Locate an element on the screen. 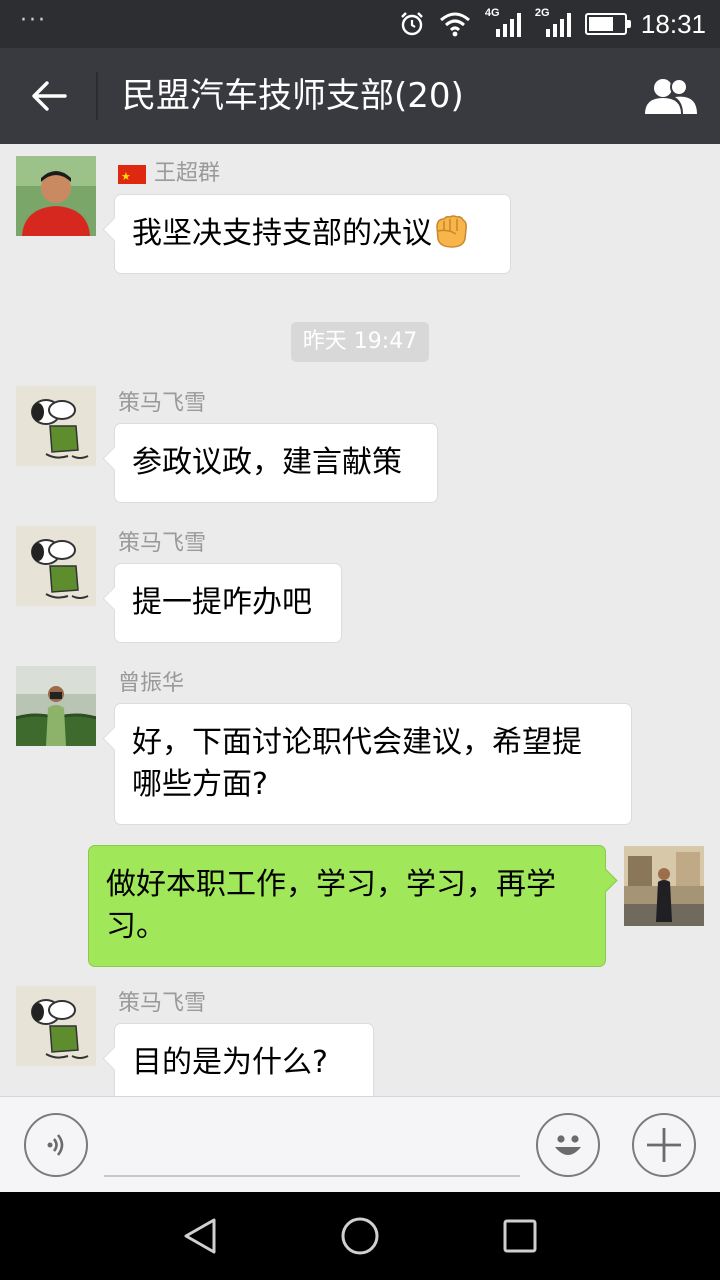 The image size is (720, 1280). fist-emoji-icon is located at coordinates (451, 231).